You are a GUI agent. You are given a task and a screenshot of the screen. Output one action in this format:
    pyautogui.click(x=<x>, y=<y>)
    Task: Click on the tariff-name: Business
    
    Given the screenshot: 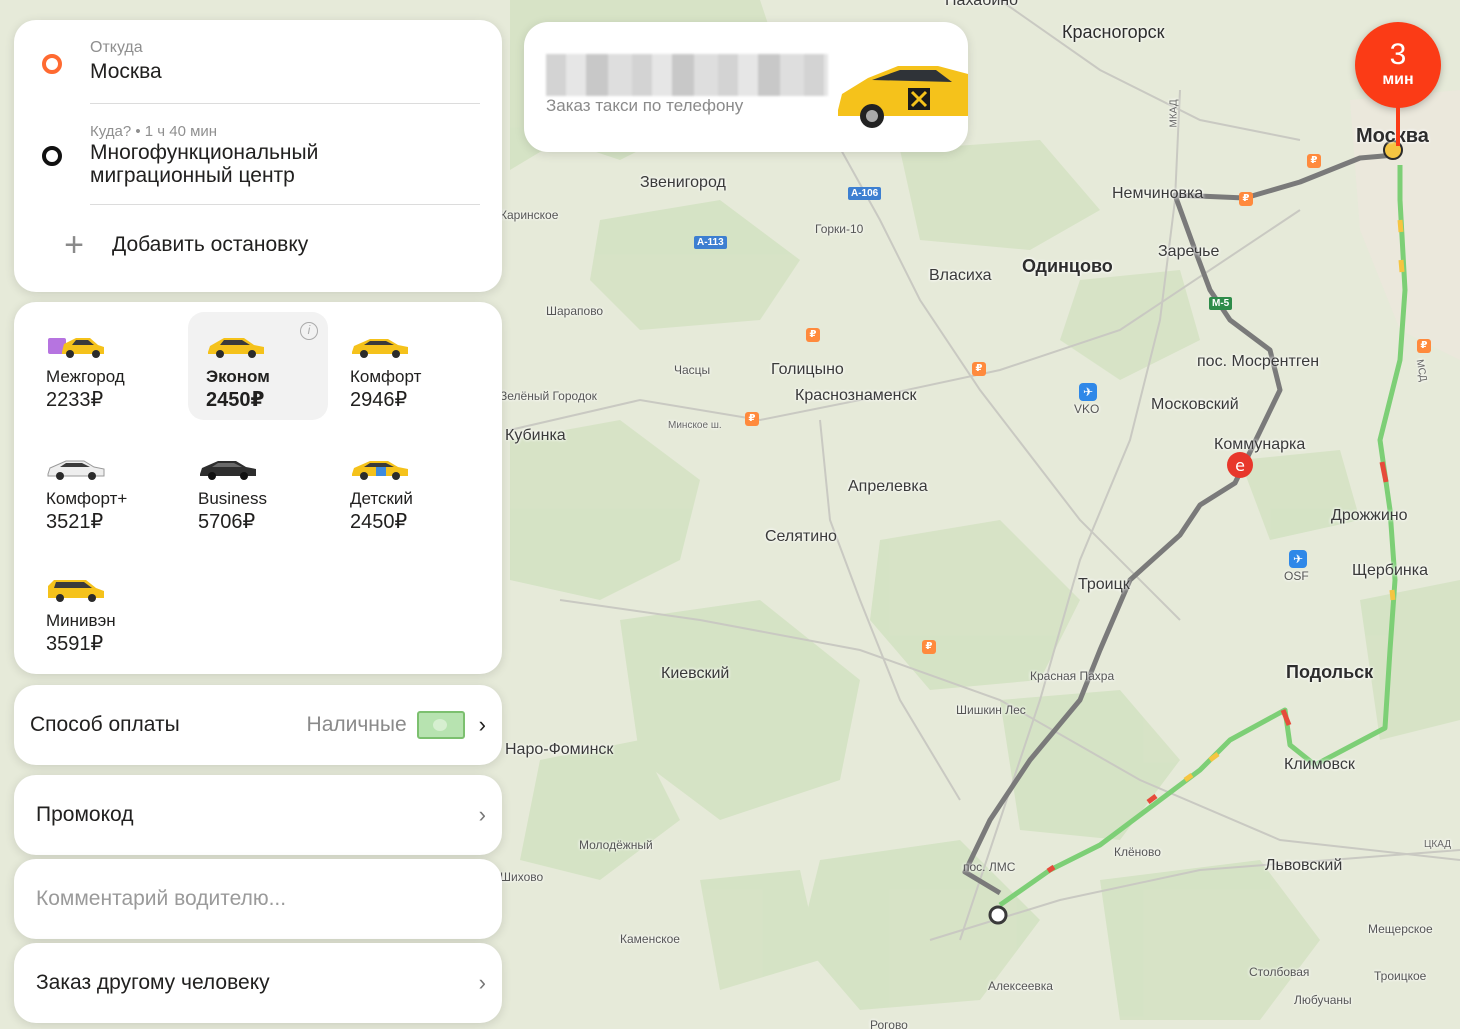 What is the action you would take?
    pyautogui.click(x=232, y=498)
    